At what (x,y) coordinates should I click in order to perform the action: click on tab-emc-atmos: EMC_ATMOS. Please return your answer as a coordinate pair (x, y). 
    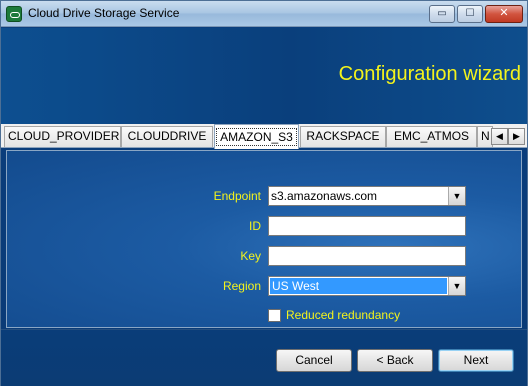
    Looking at the image, I should click on (431, 136).